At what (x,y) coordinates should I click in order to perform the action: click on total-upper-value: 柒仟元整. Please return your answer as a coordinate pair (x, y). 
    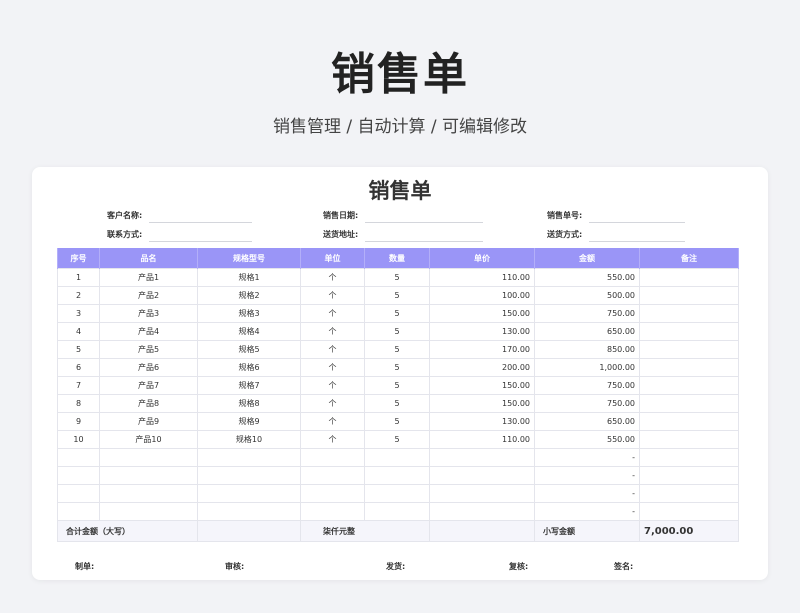
    Looking at the image, I should click on (365, 531).